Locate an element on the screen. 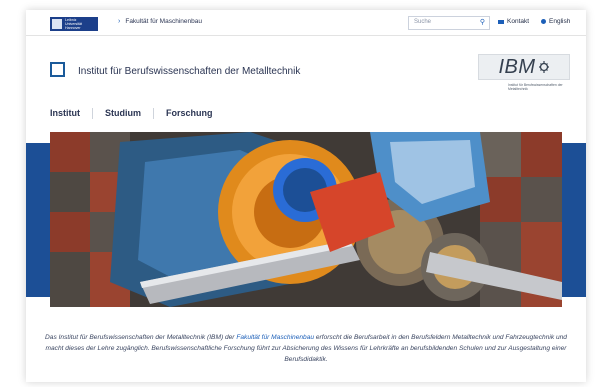  chevron-right-icon: › is located at coordinates (119, 21).